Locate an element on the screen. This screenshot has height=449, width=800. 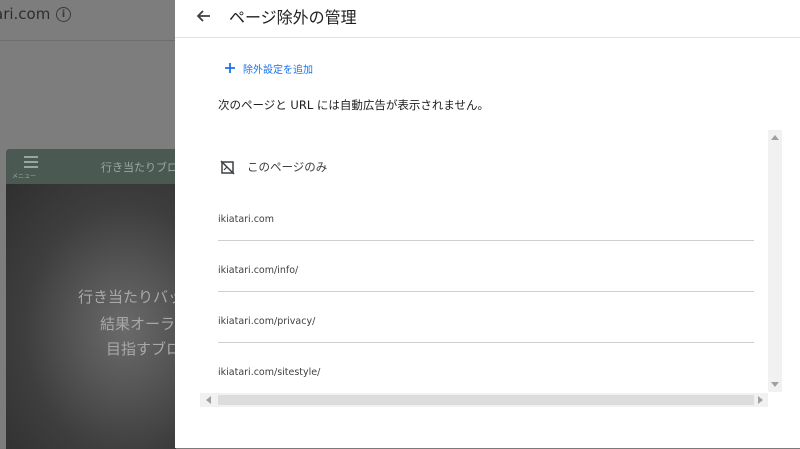
list-header: このページのみ is located at coordinates (273, 167).